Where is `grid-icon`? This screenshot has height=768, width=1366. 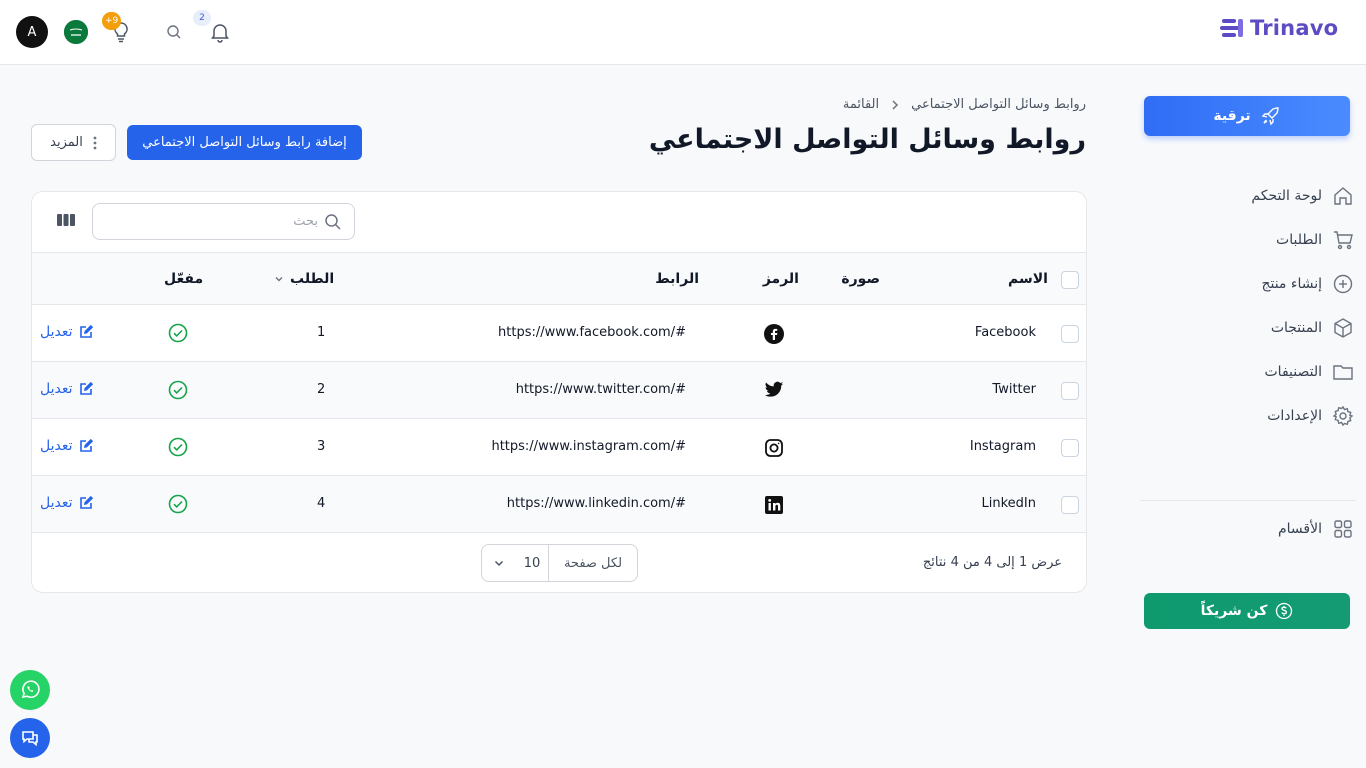
grid-icon is located at coordinates (1343, 529).